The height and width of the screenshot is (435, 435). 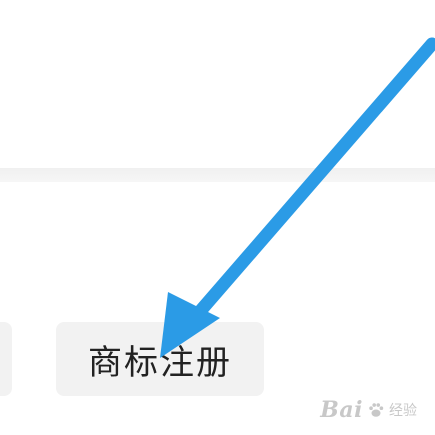 I want to click on watermark-sub: 经验, so click(x=403, y=411).